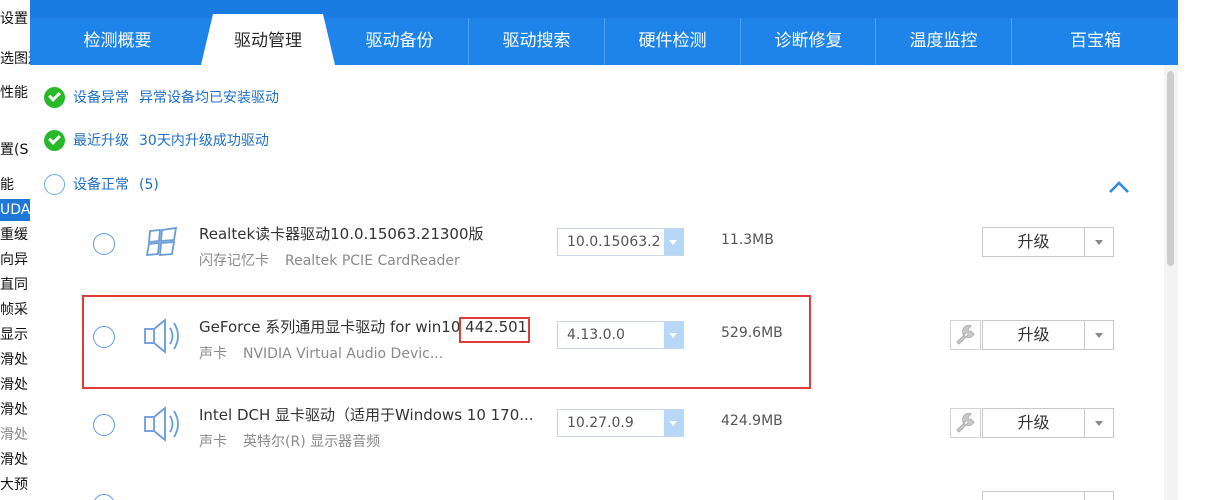 The height and width of the screenshot is (500, 1208). Describe the element at coordinates (14, 310) in the screenshot. I see `background-item: 帧采` at that location.